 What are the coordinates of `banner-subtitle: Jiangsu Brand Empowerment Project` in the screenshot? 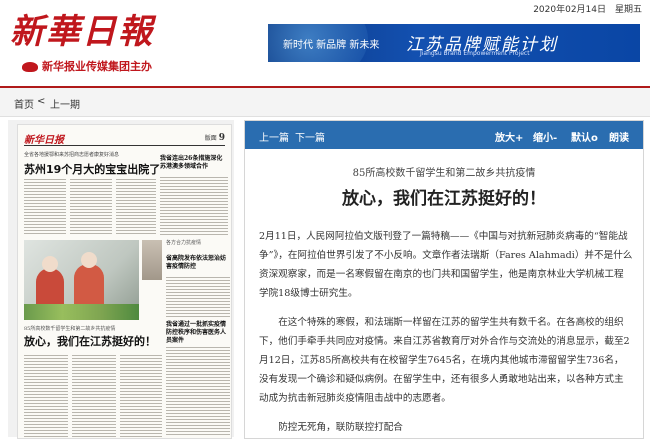 It's located at (475, 53).